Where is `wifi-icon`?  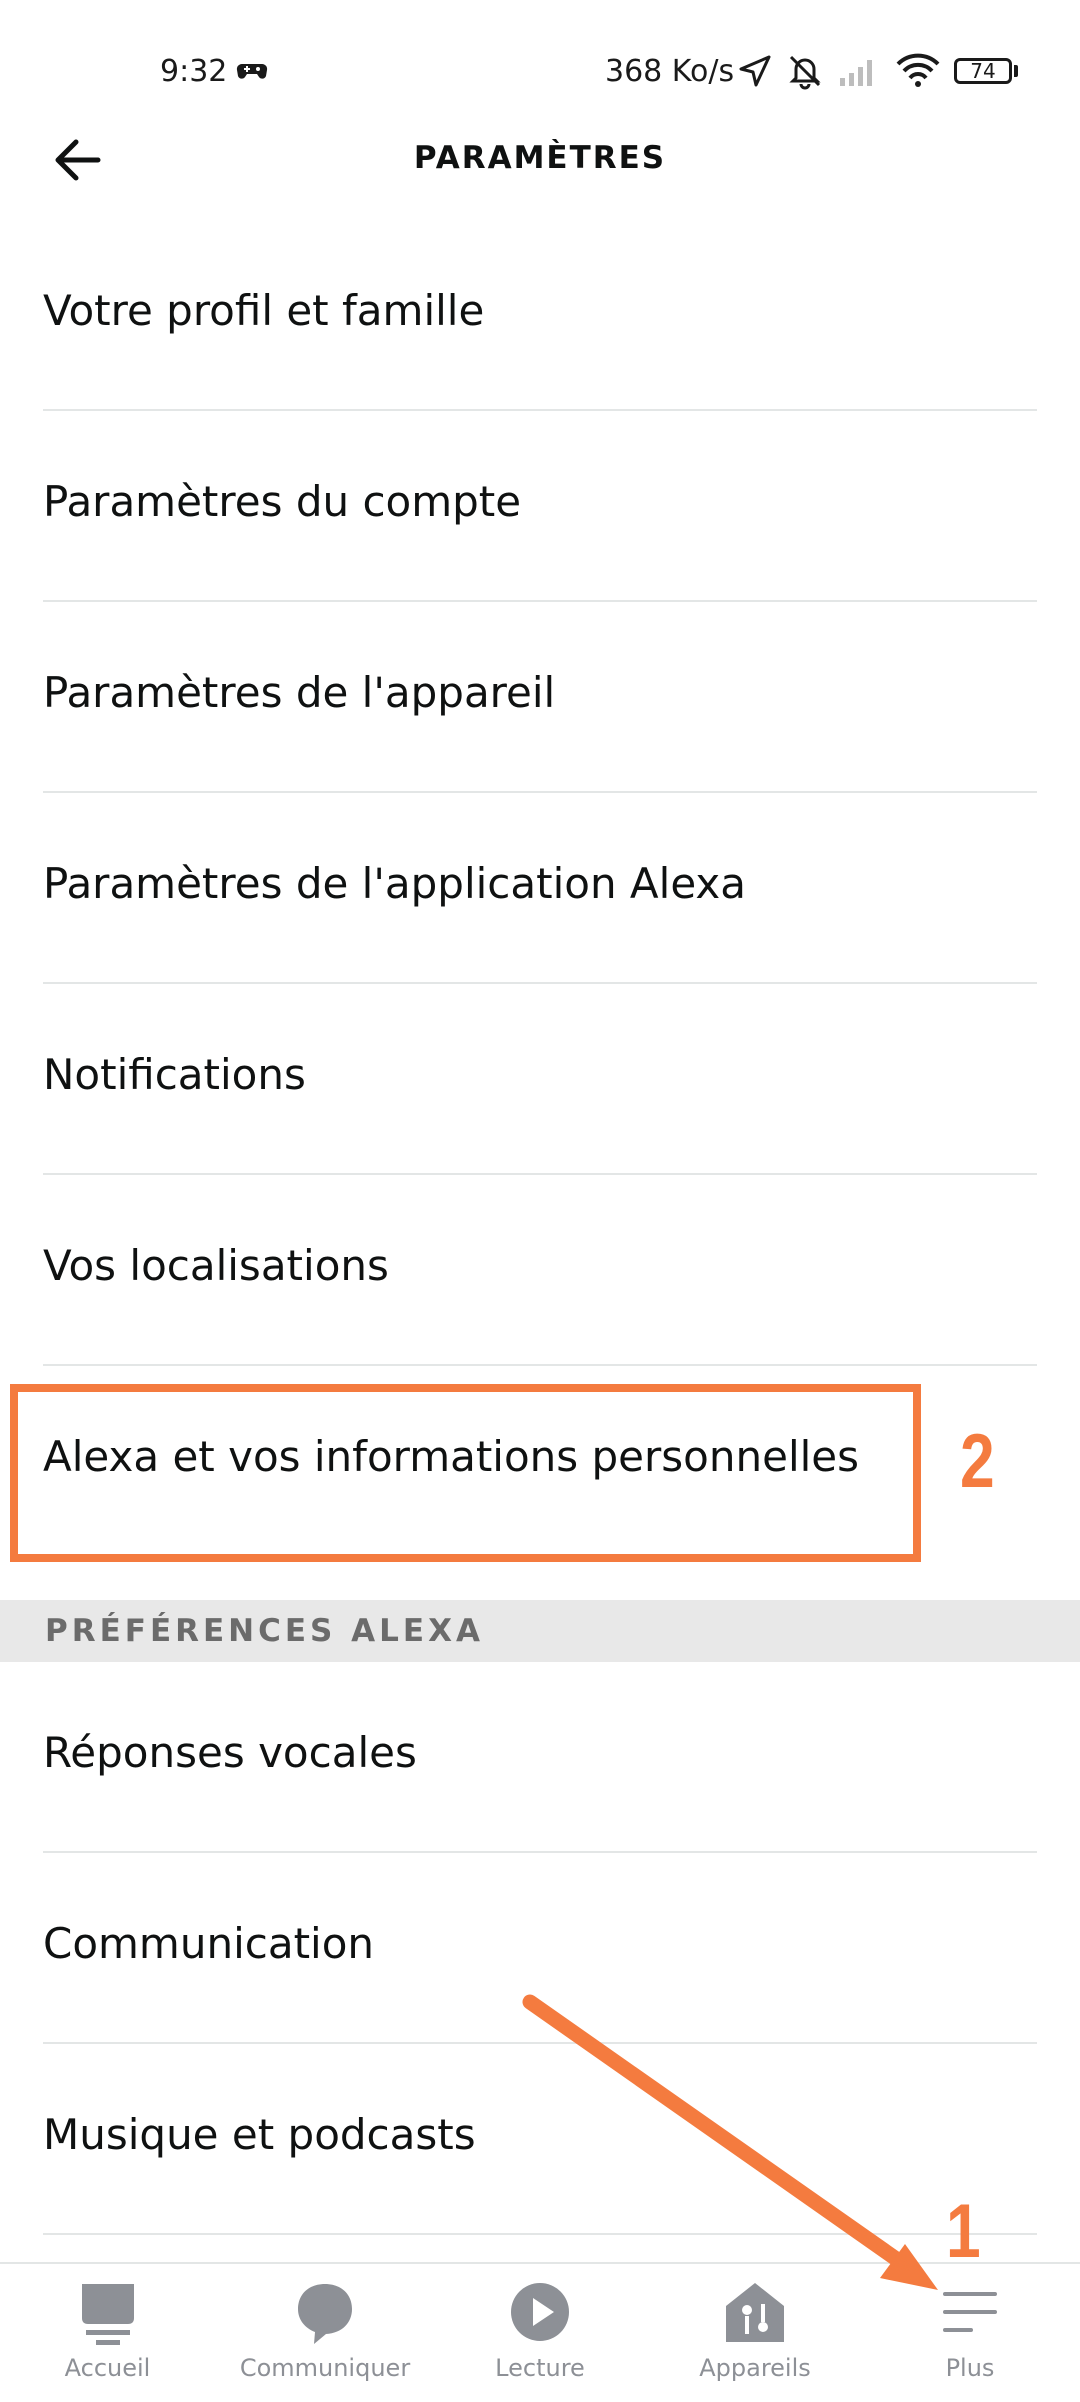
wifi-icon is located at coordinates (918, 70).